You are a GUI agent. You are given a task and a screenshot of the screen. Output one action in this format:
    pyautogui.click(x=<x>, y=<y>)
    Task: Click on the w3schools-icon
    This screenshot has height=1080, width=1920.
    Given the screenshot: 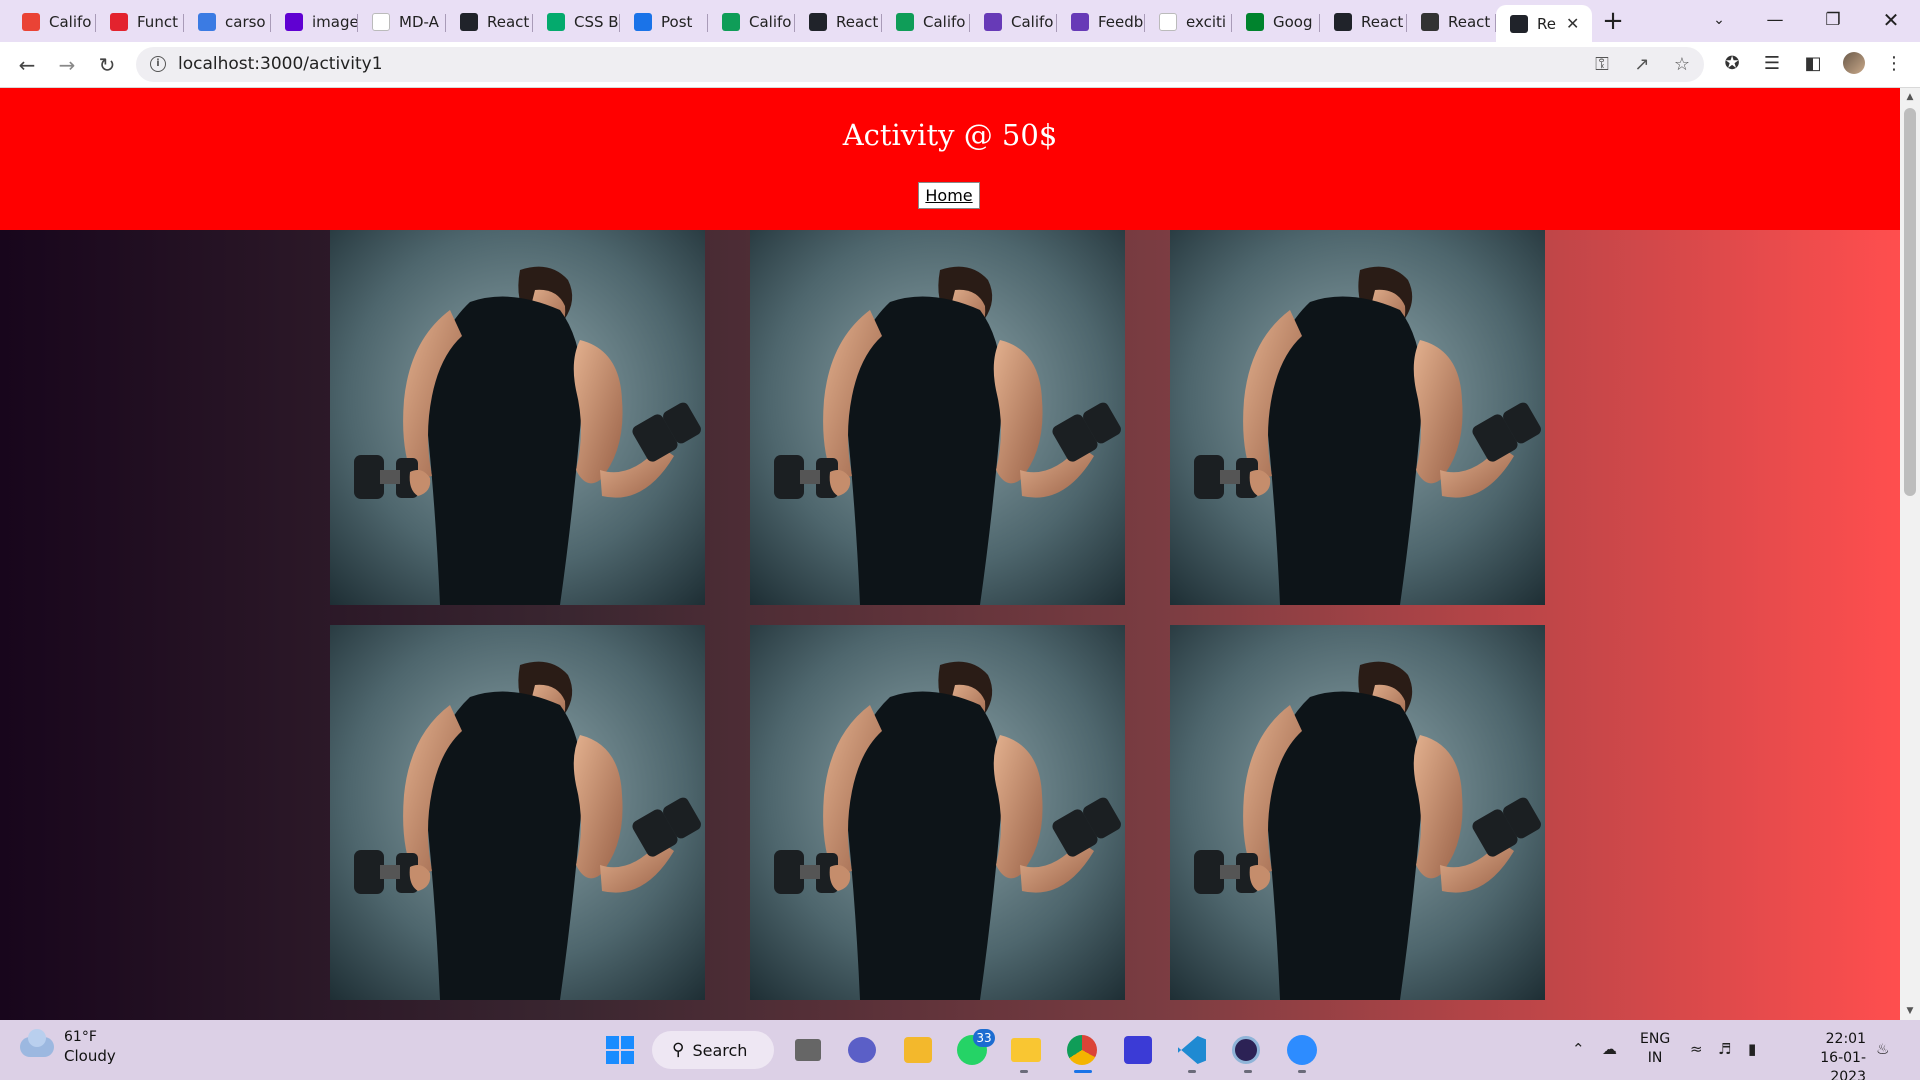 What is the action you would take?
    pyautogui.click(x=556, y=22)
    